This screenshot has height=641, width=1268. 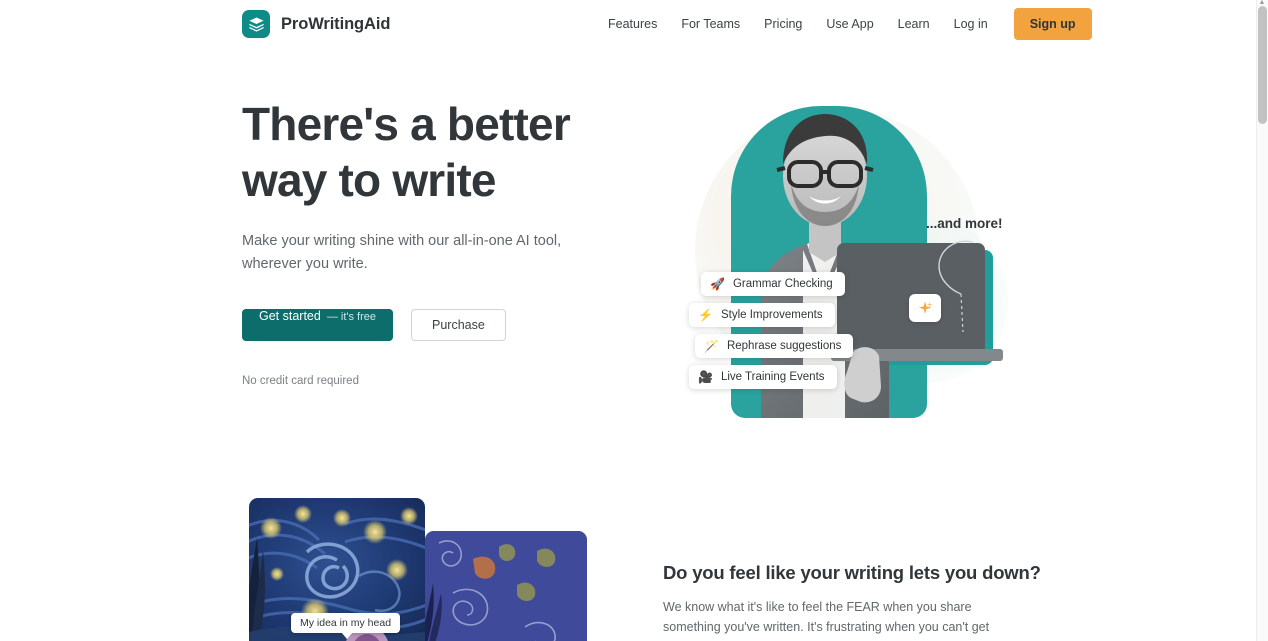 I want to click on purchase-button: Purchase, so click(x=458, y=325).